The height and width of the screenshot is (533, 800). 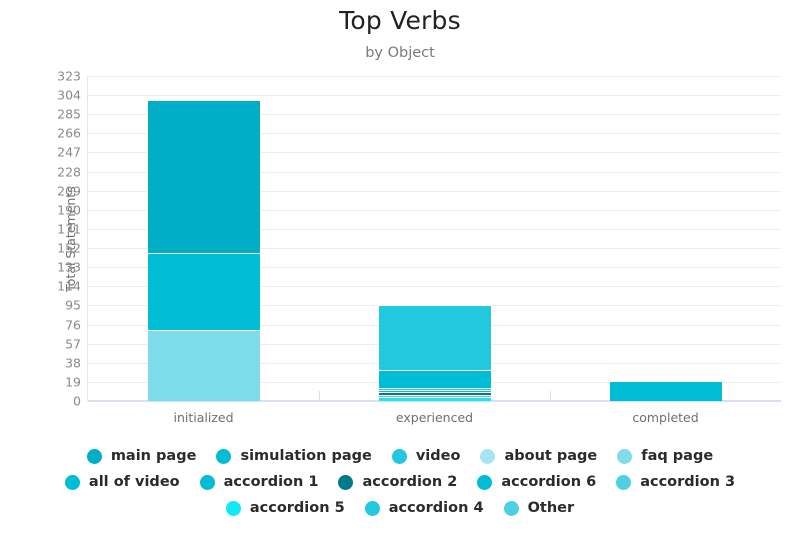 I want to click on legend-item: accordion 1, so click(x=259, y=482).